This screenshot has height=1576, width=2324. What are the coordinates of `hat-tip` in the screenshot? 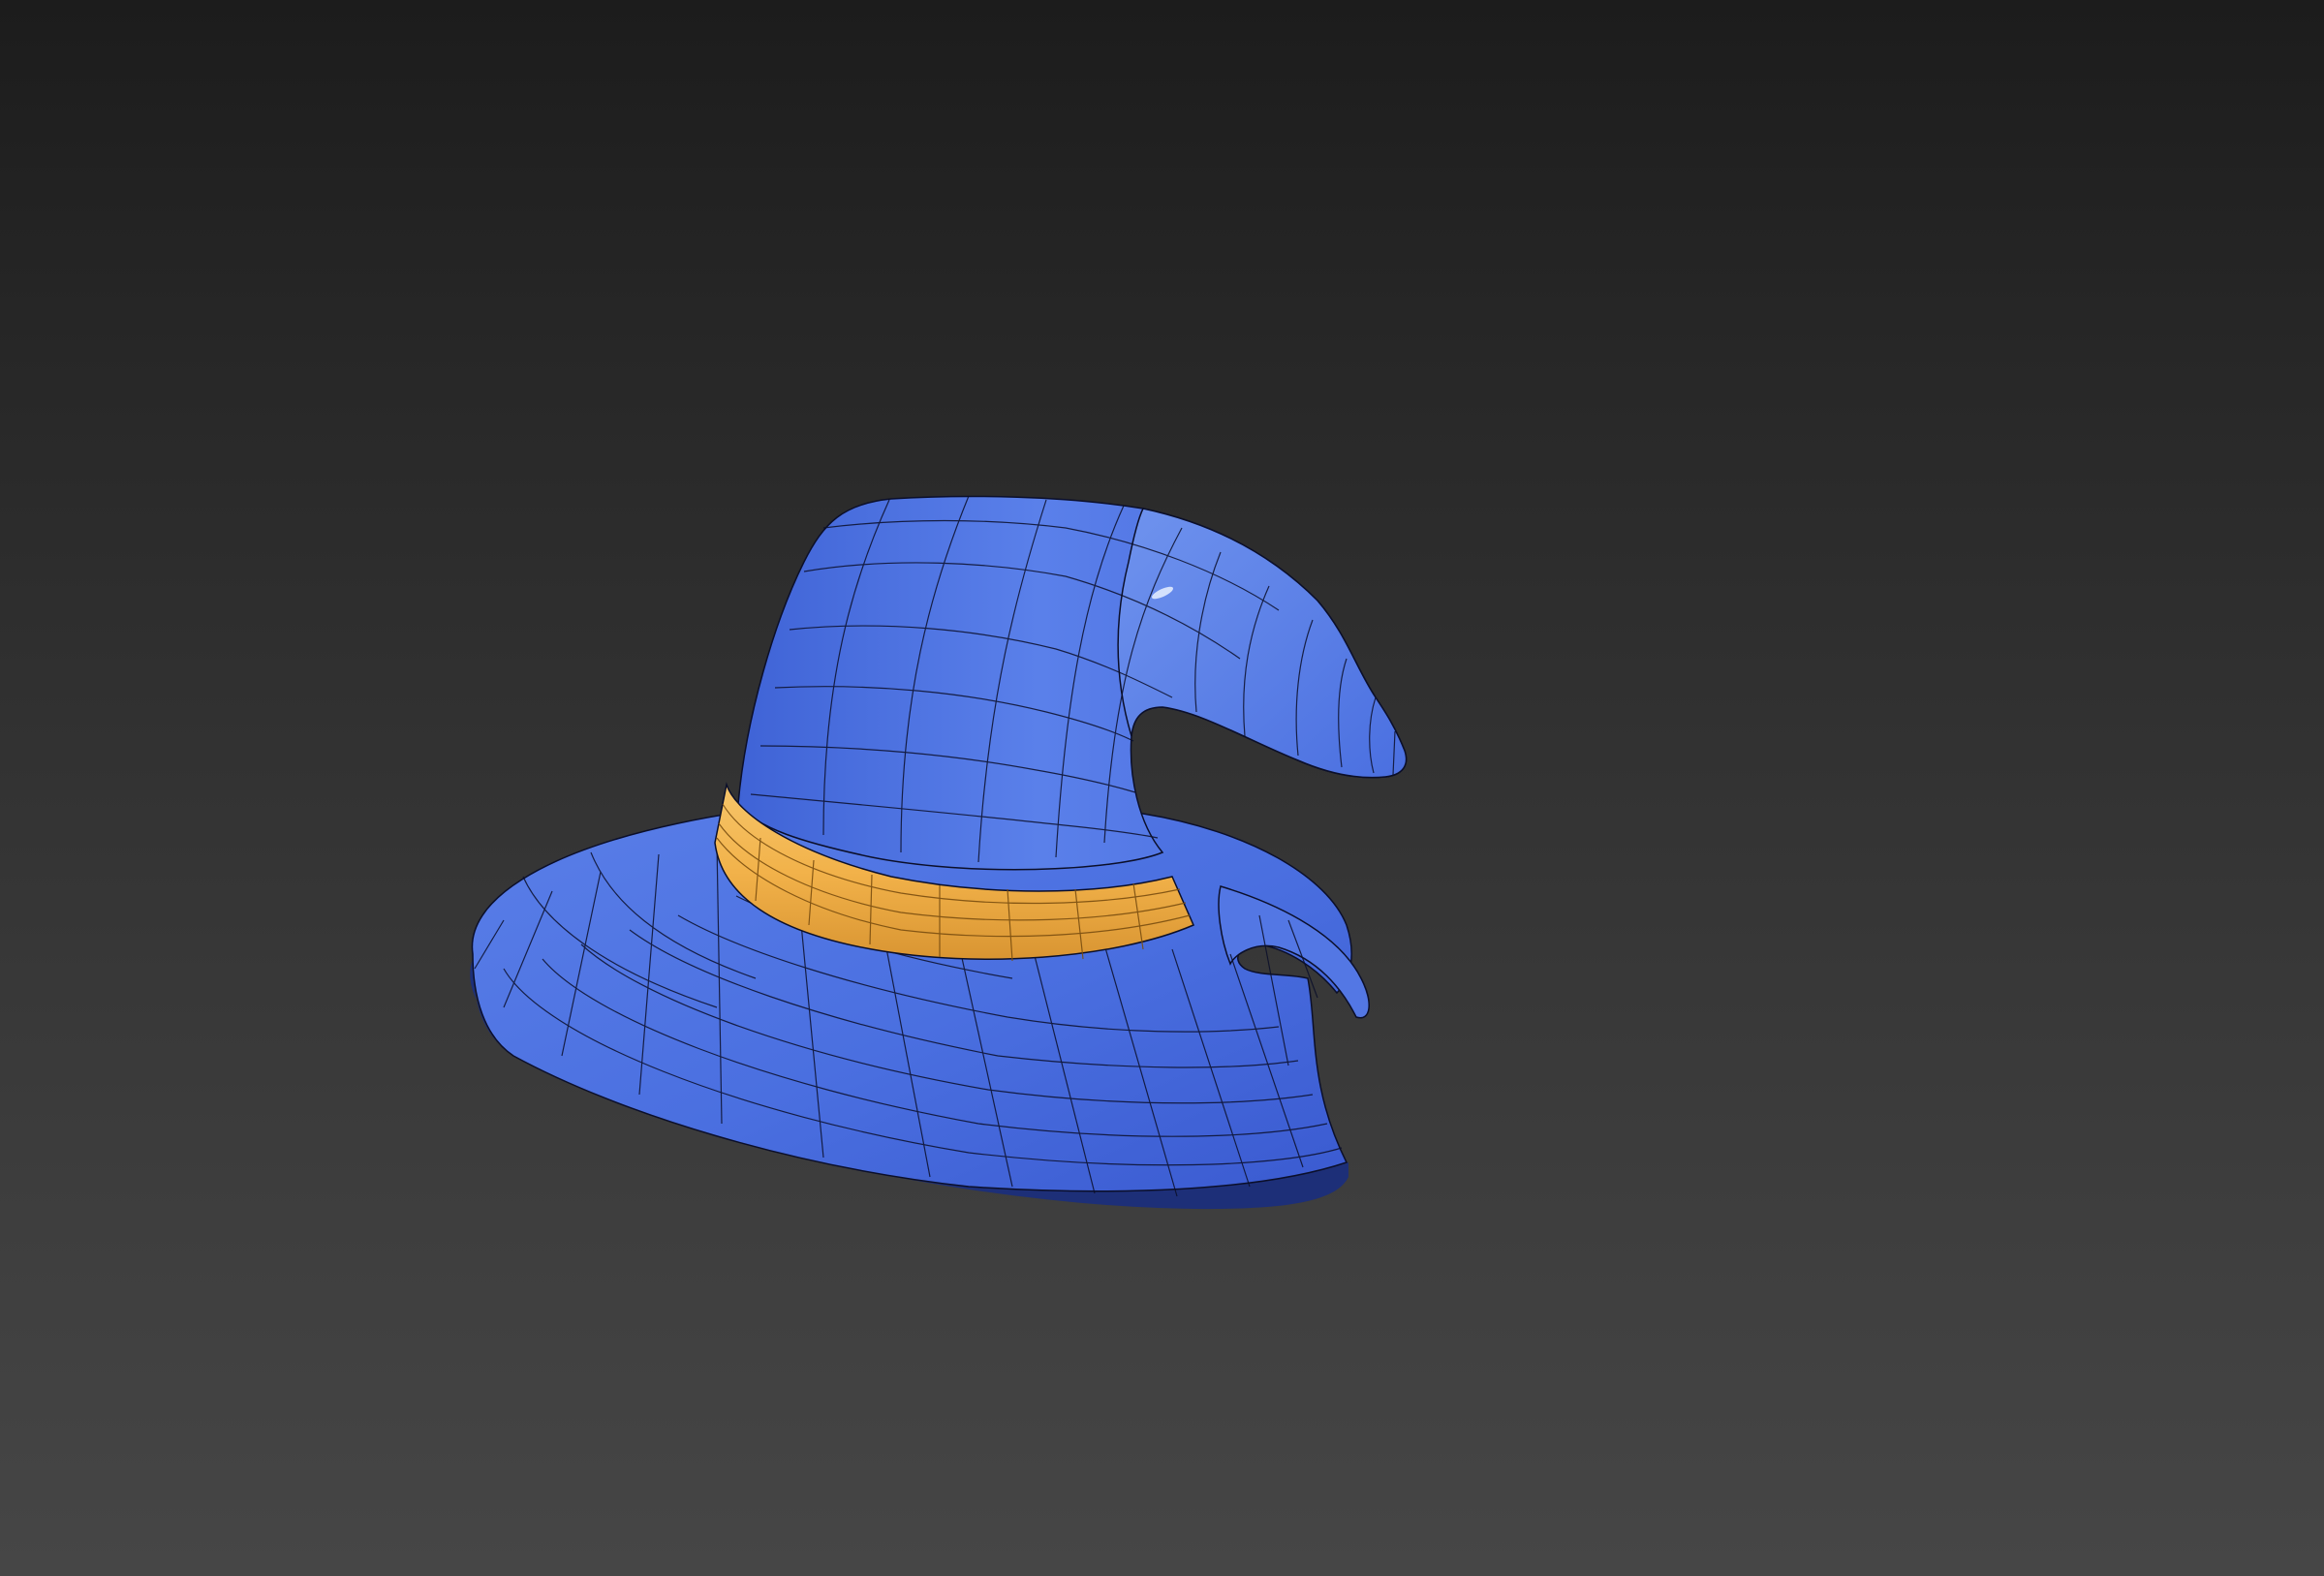 It's located at (1262, 643).